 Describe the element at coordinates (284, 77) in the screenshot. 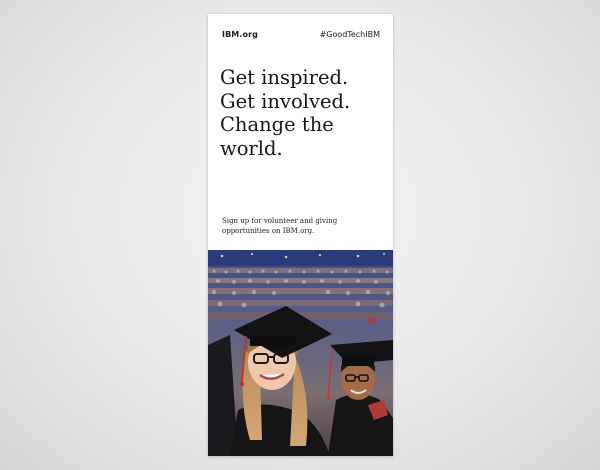

I see `headline-line-1: Get inspired.` at that location.